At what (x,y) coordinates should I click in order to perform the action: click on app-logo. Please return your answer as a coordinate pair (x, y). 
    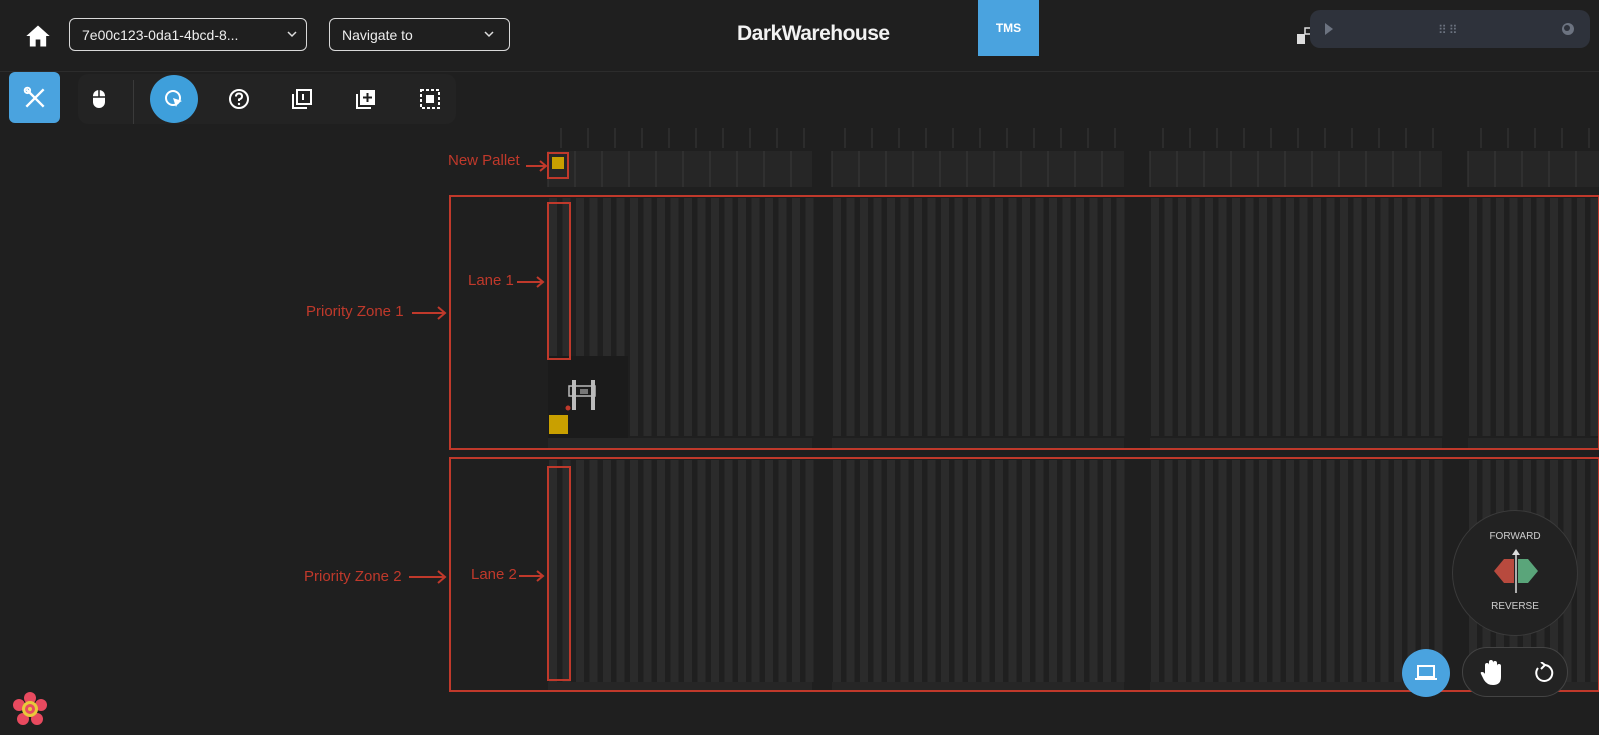
    Looking at the image, I should click on (30, 708).